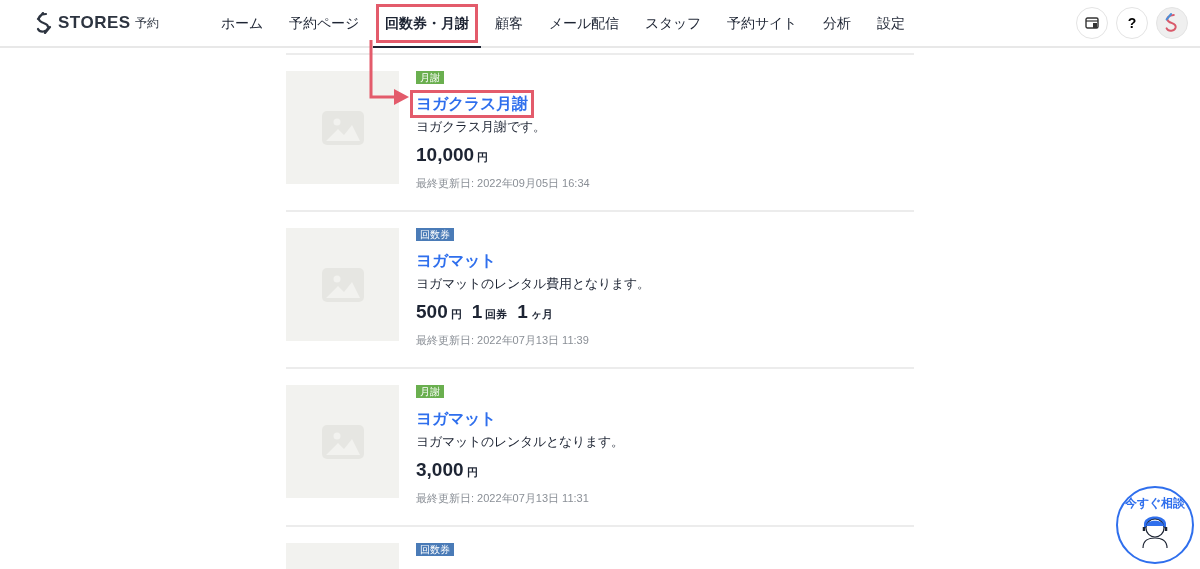  What do you see at coordinates (241, 24) in the screenshot?
I see `nav-tab: ホーム` at bounding box center [241, 24].